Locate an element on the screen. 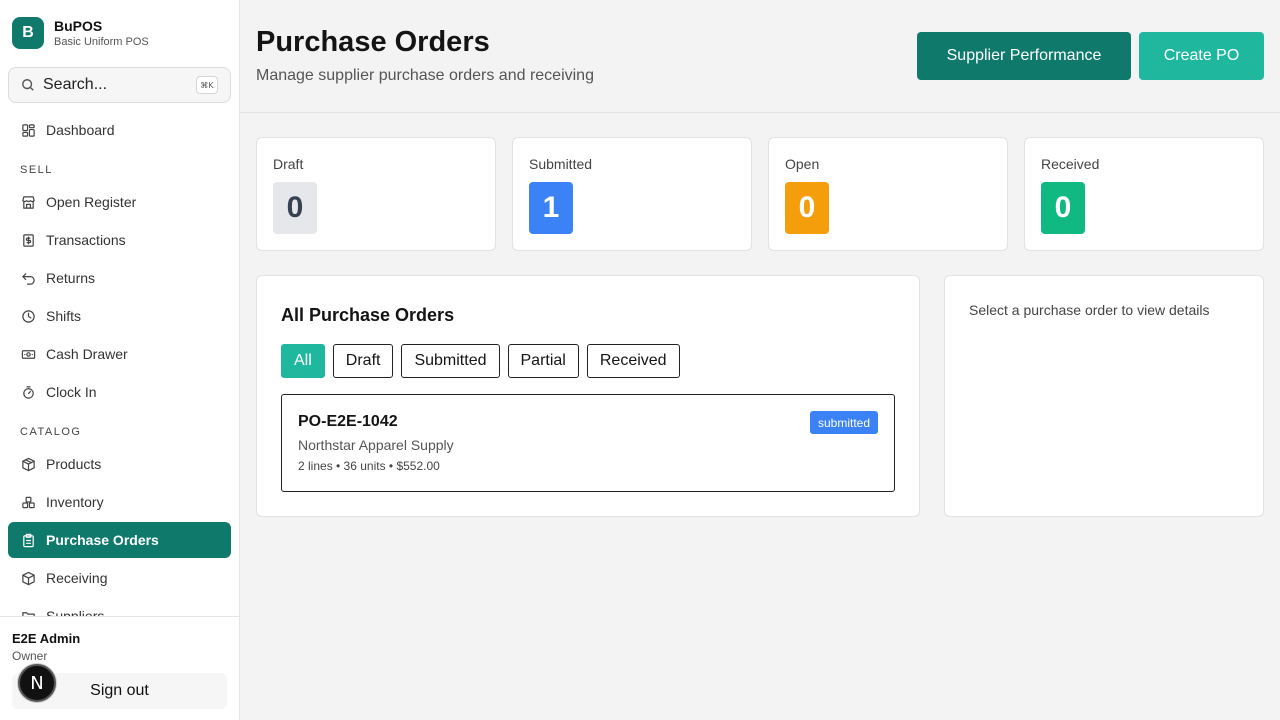 The image size is (1280, 720). filter-received: Received is located at coordinates (633, 361).